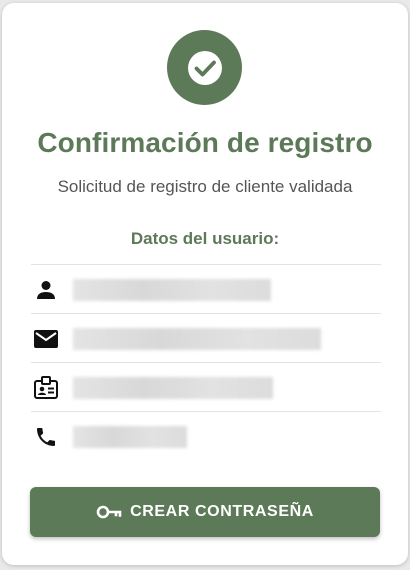 Image resolution: width=410 pixels, height=570 pixels. What do you see at coordinates (204, 67) in the screenshot?
I see `check-circle-icon` at bounding box center [204, 67].